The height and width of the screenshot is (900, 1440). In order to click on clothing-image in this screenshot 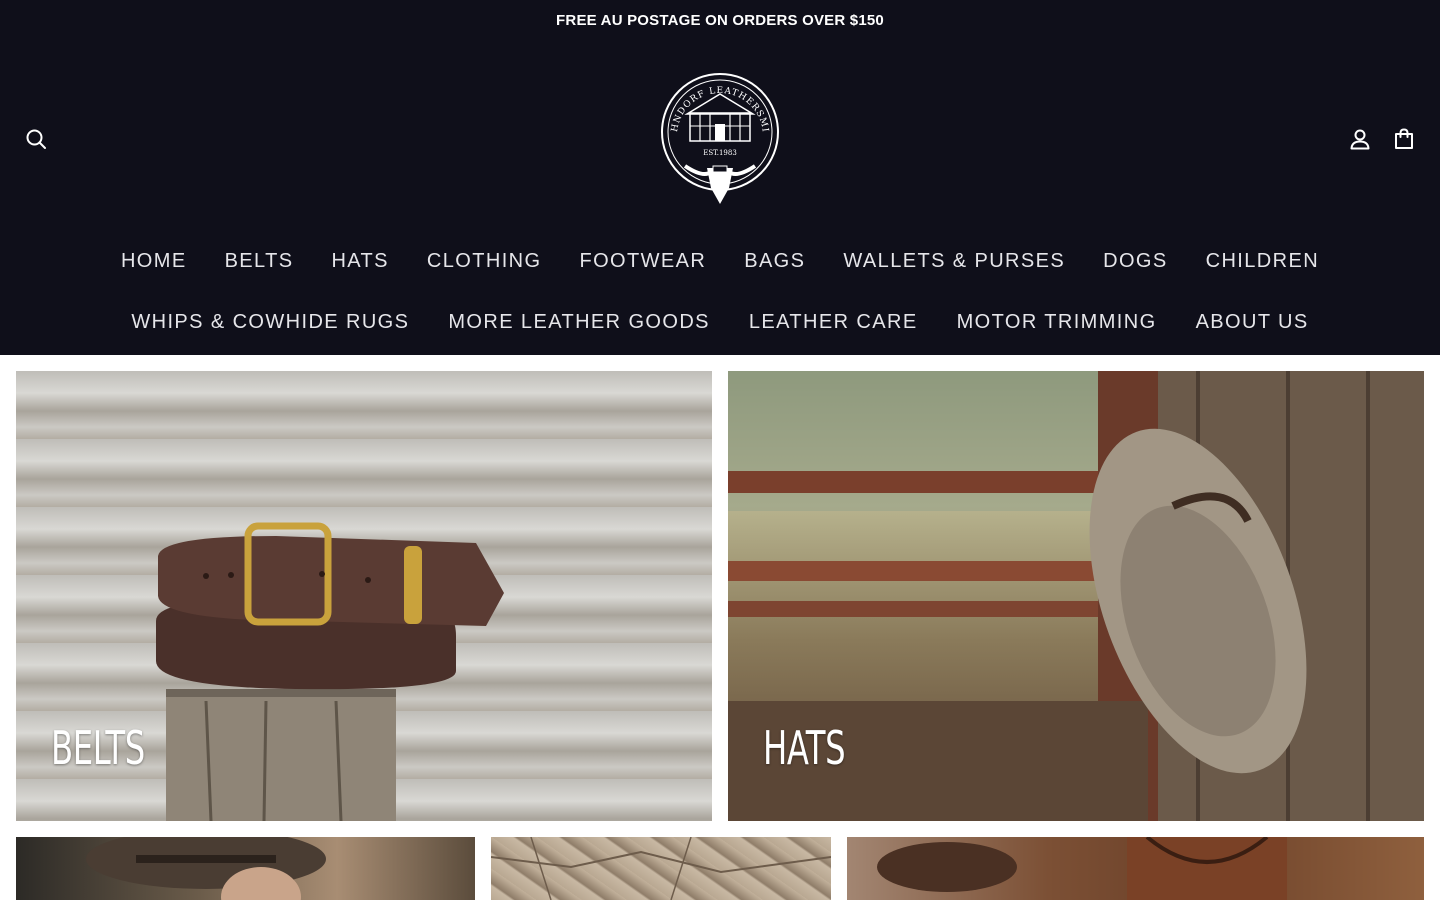, I will do `click(206, 868)`.